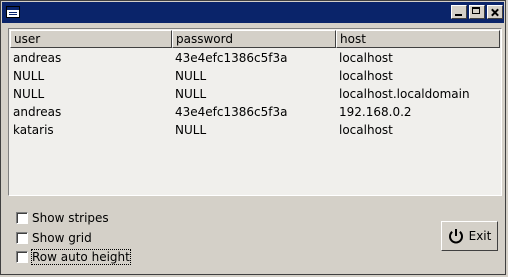  What do you see at coordinates (480, 236) in the screenshot?
I see `exit-label: Exit` at bounding box center [480, 236].